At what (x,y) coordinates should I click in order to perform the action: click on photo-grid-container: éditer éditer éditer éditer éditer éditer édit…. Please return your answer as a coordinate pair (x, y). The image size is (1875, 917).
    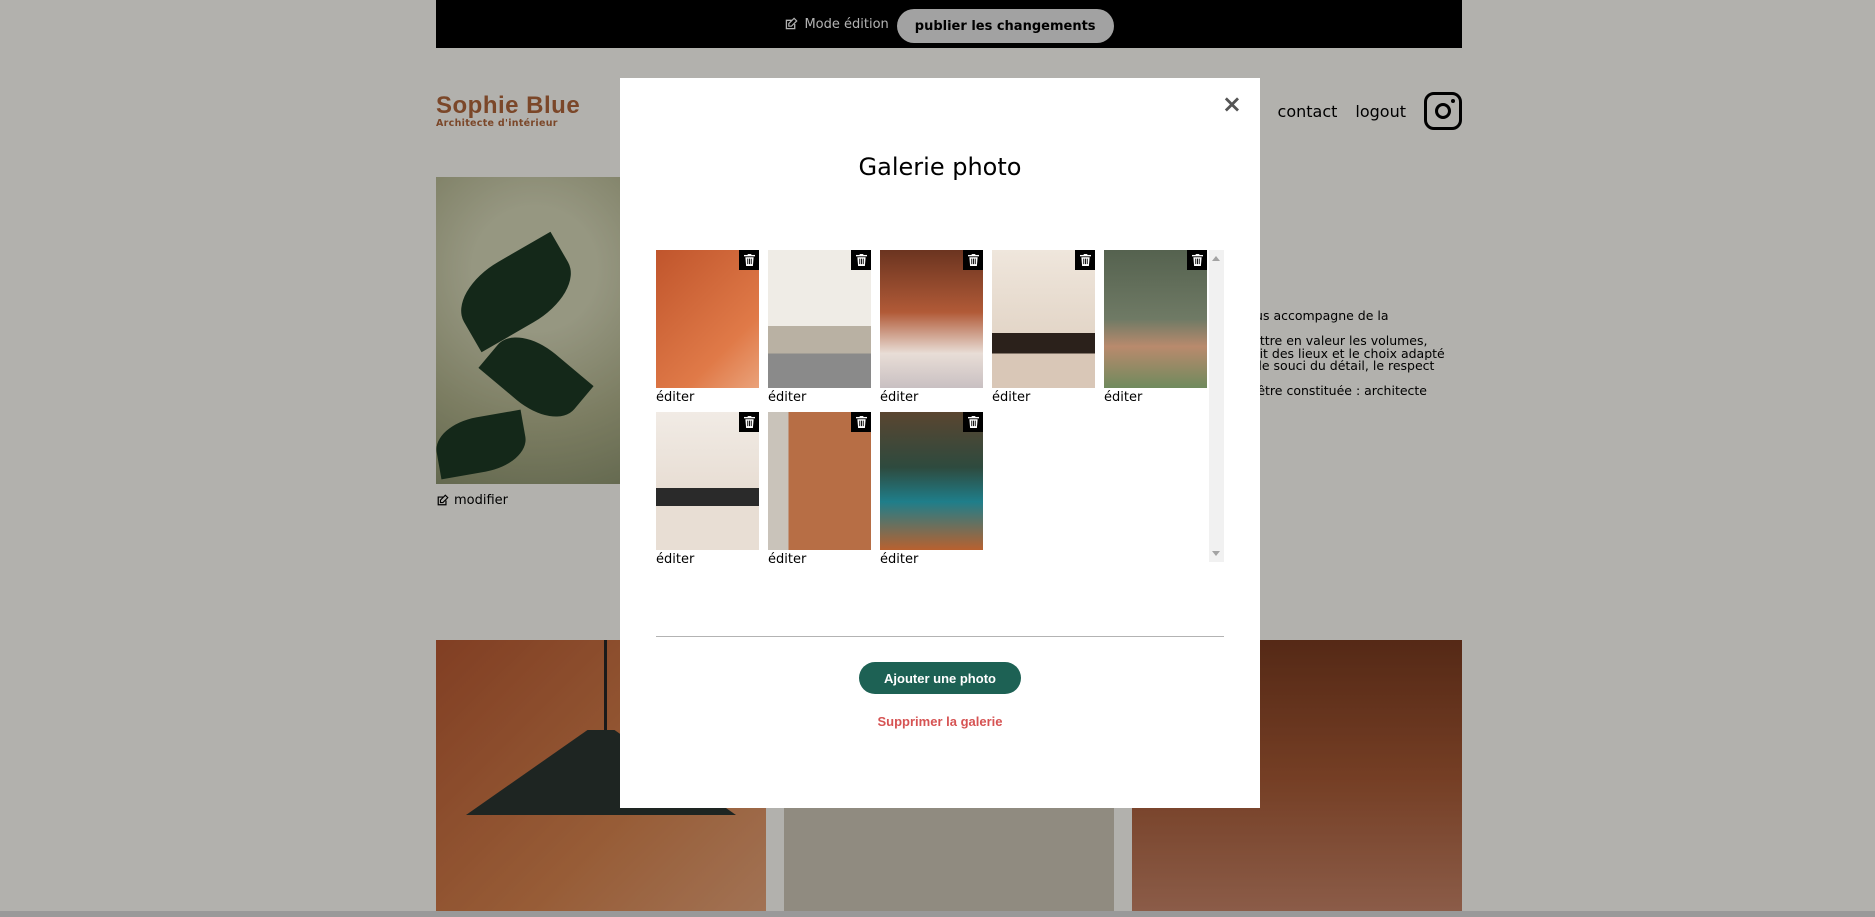
    Looking at the image, I should click on (940, 408).